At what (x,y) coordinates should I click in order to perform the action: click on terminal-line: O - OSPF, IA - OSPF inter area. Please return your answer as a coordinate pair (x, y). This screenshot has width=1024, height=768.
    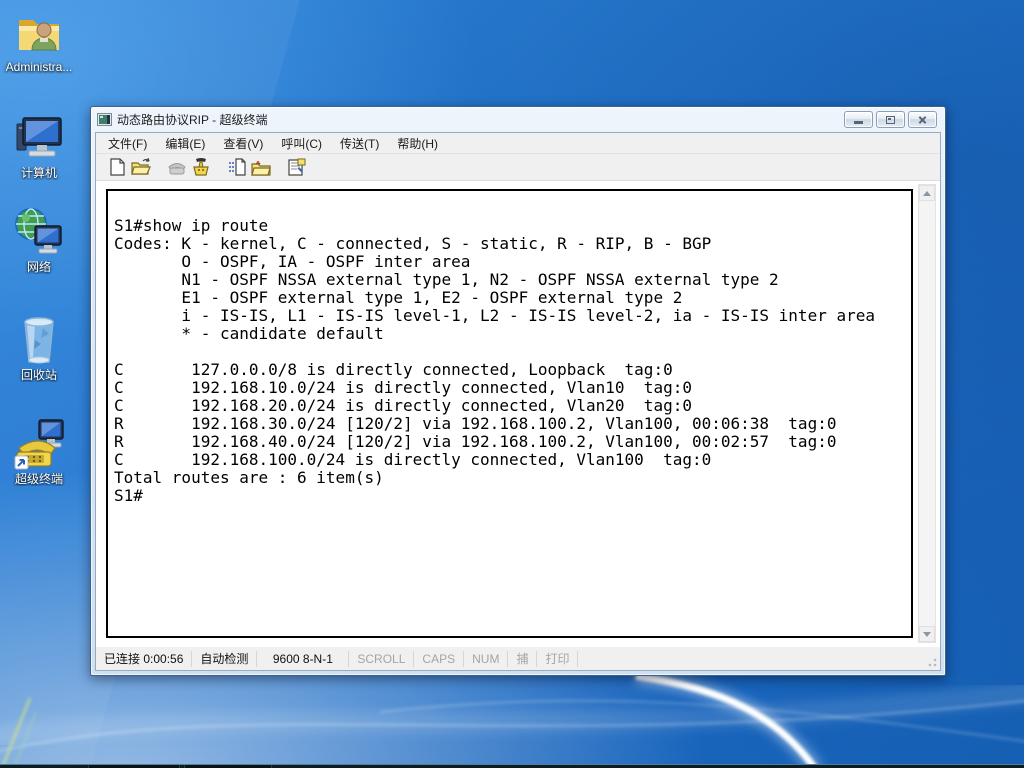
    Looking at the image, I should click on (292, 261).